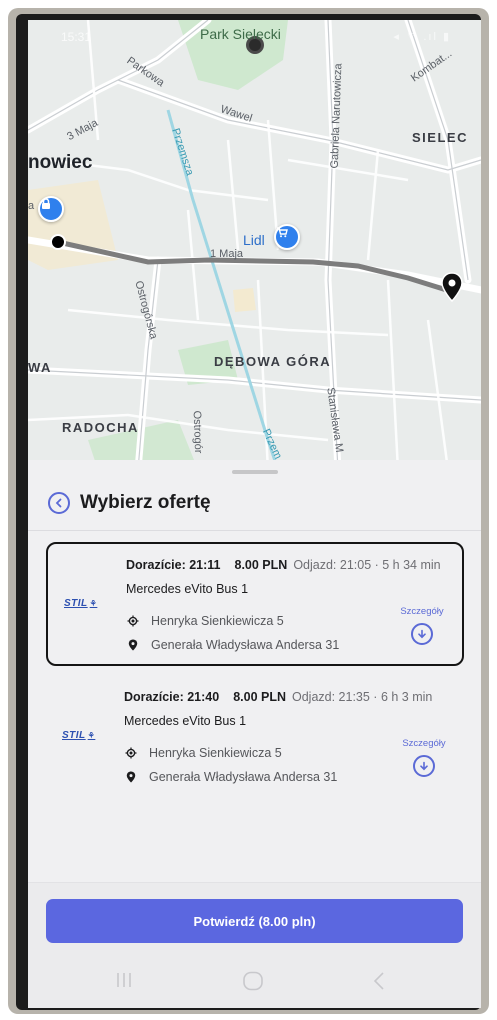 The width and height of the screenshot is (497, 1020). I want to click on map-label-debowa-gora: DĘBOWA GÓRA, so click(273, 361).